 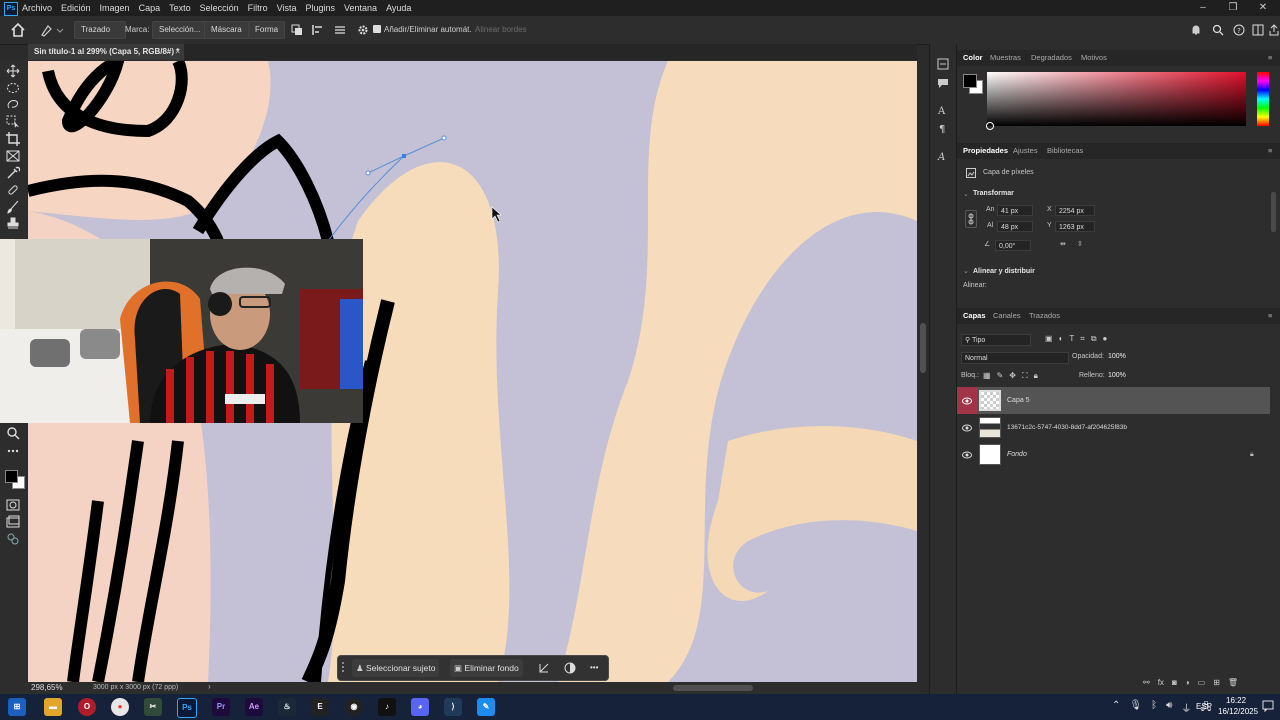 I want to click on menu-texto: Texto, so click(x=180, y=8).